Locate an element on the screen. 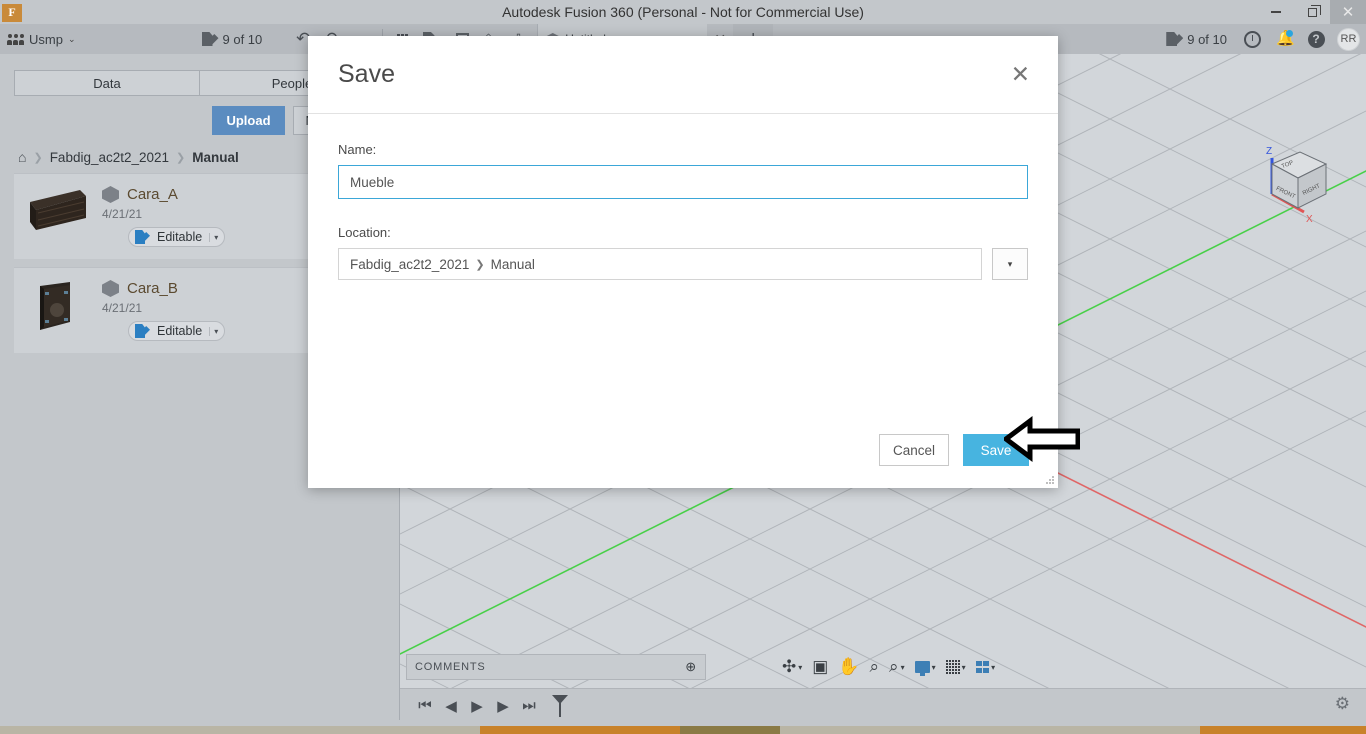 The image size is (1366, 734). skip-forward-icon: ⏭ is located at coordinates (529, 705).